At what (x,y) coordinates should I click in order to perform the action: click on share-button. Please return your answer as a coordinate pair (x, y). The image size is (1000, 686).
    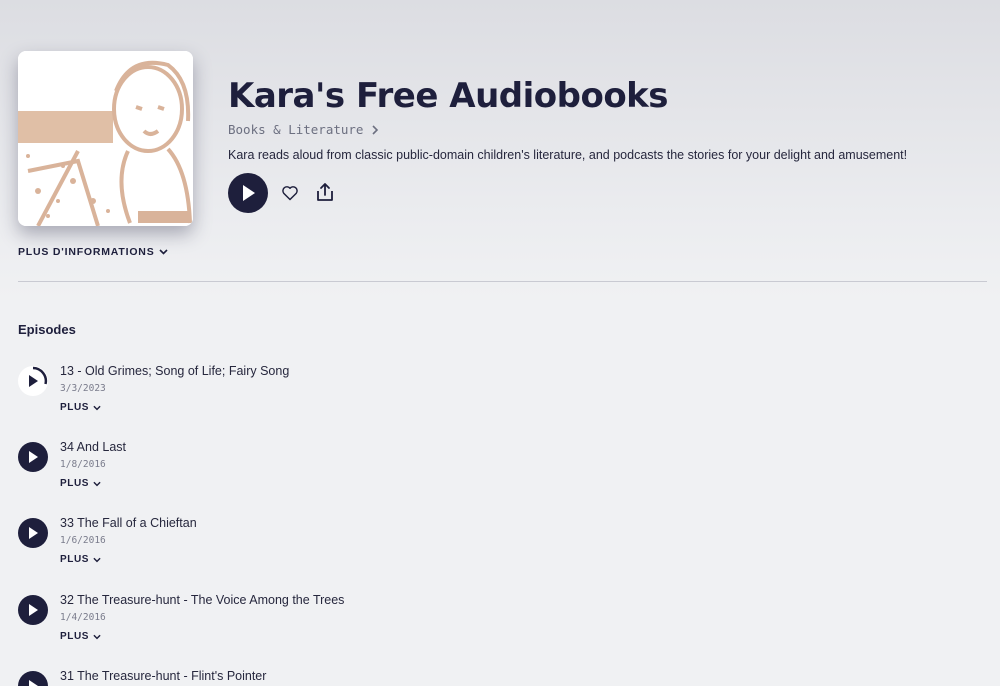
    Looking at the image, I should click on (325, 192).